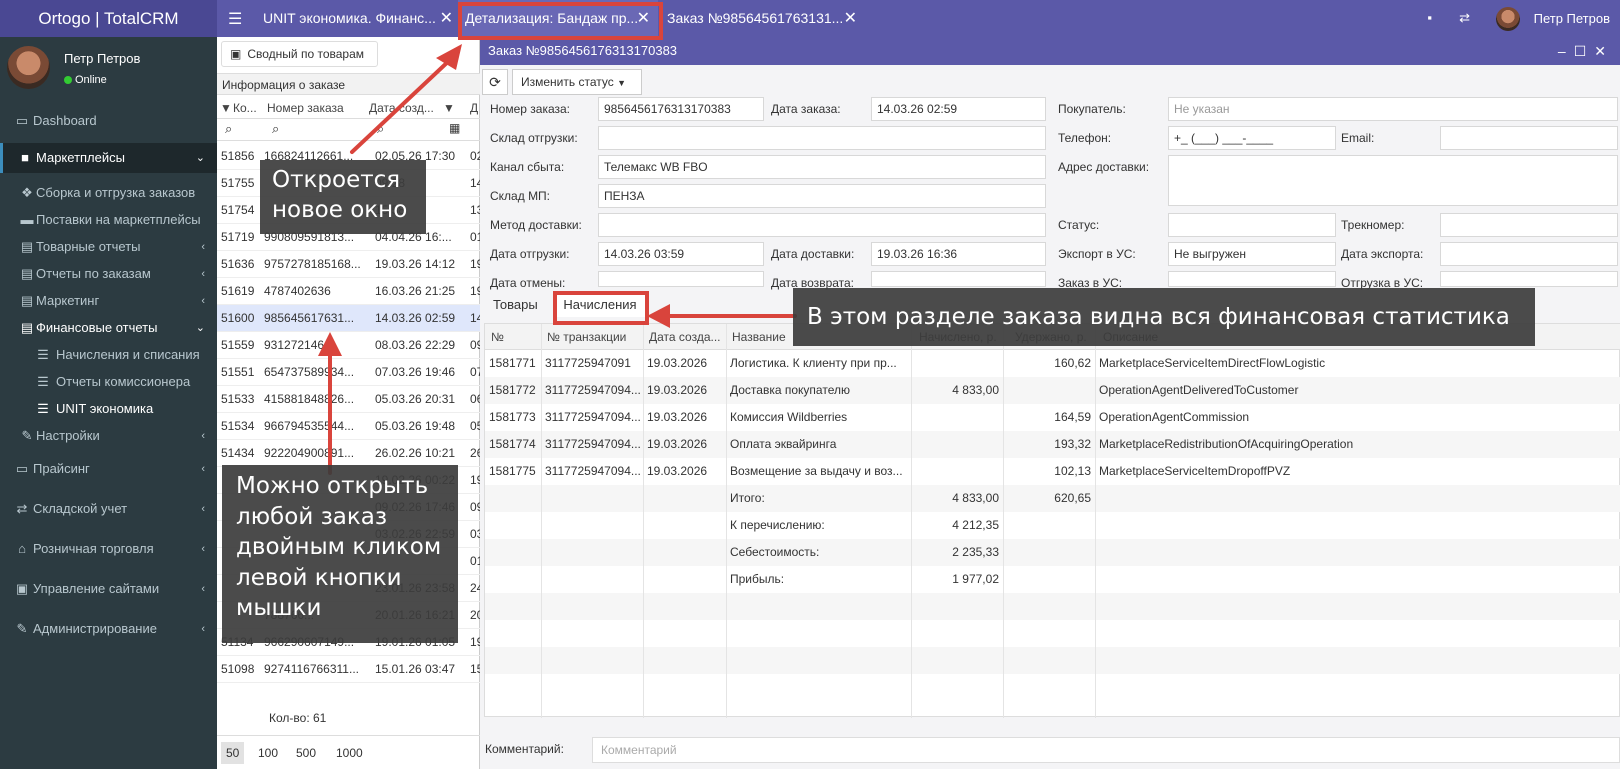 The width and height of the screenshot is (1620, 769). What do you see at coordinates (402, 105) in the screenshot?
I see `arrow-line` at bounding box center [402, 105].